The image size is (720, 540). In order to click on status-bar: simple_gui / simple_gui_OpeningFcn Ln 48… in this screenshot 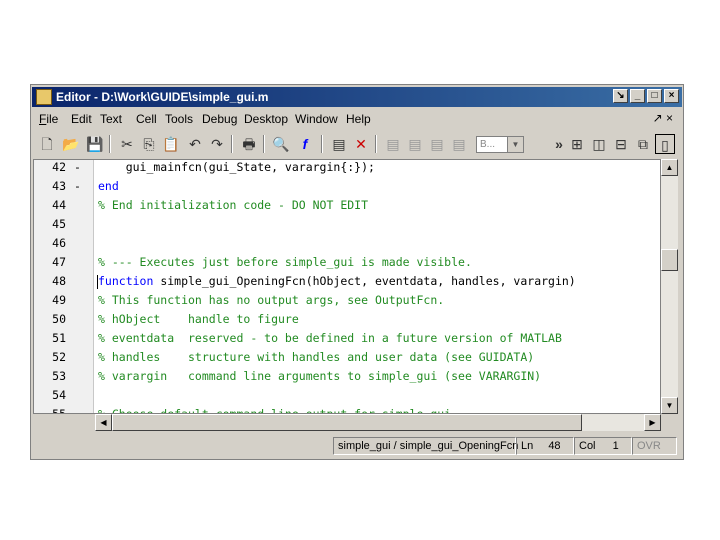, I will do `click(357, 446)`.